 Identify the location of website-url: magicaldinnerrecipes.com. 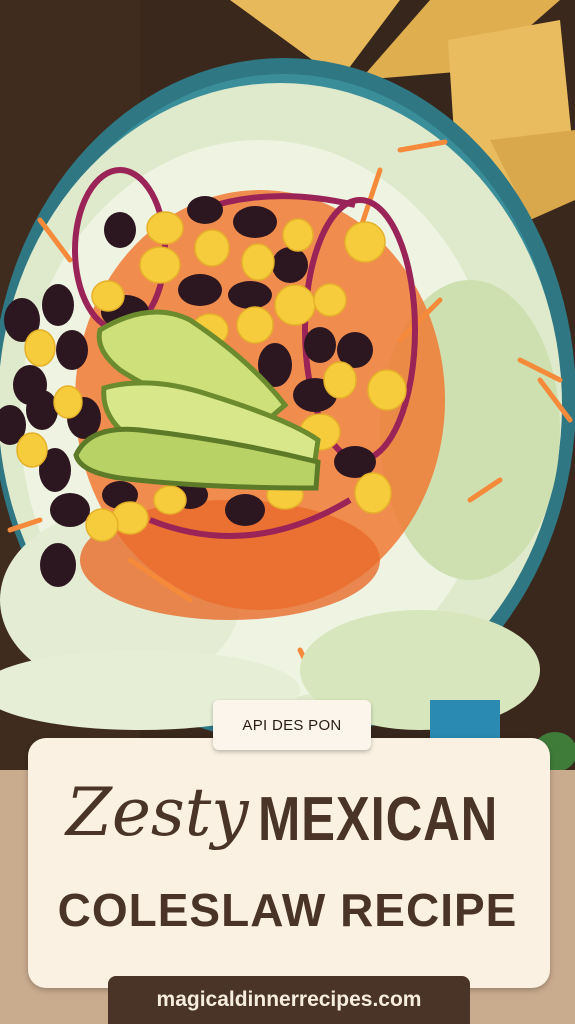
(289, 1000).